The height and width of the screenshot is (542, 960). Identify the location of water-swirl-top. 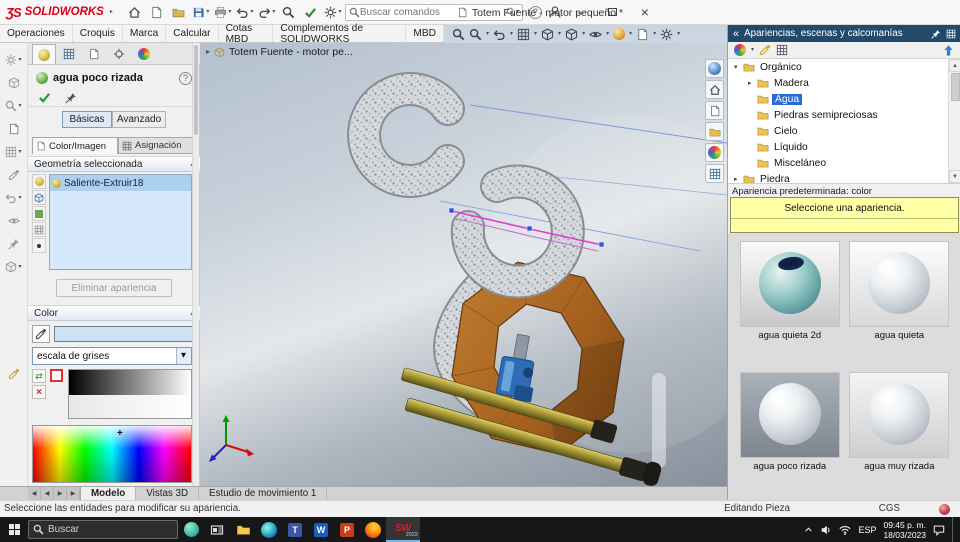
(406, 135).